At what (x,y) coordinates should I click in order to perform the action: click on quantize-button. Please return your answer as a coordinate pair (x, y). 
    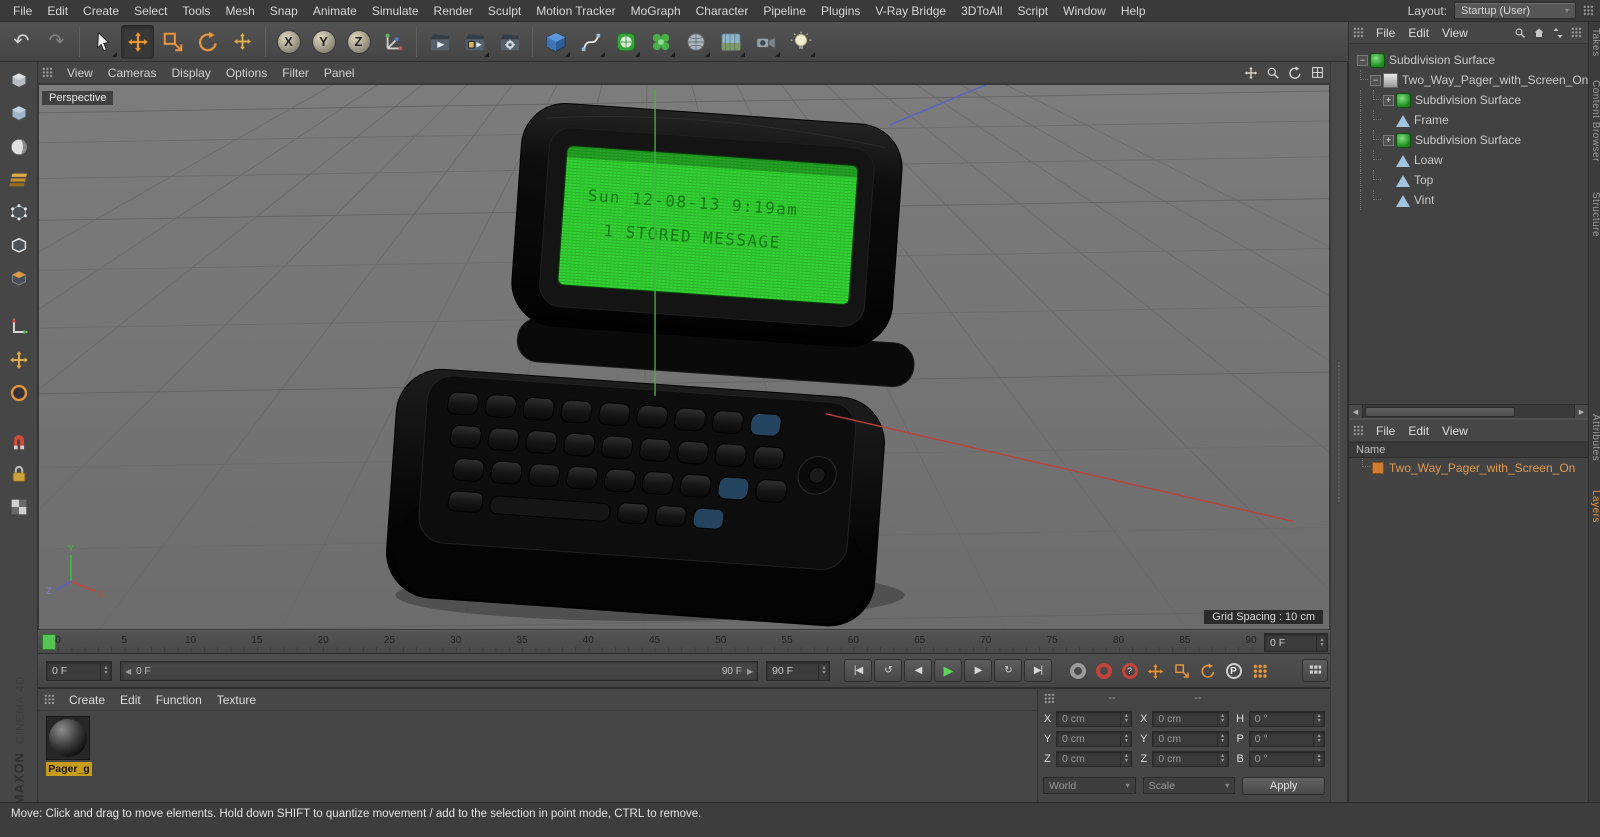
    Looking at the image, I should click on (19, 507).